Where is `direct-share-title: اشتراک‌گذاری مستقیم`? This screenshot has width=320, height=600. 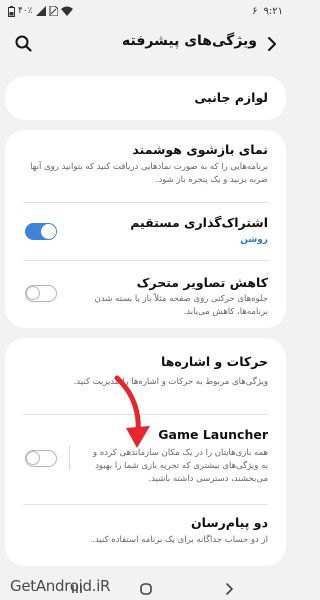 direct-share-title: اشتراک‌گذاری مستقیم is located at coordinates (199, 222).